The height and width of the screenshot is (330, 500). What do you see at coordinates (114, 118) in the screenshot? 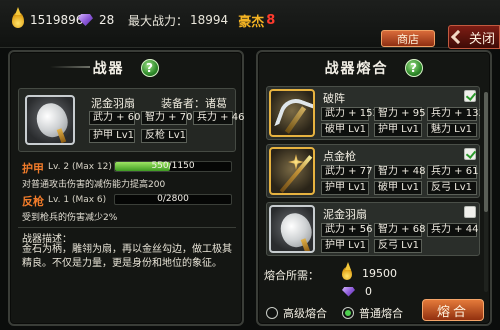
I see `weapon-stat: 武力 + 60` at bounding box center [114, 118].